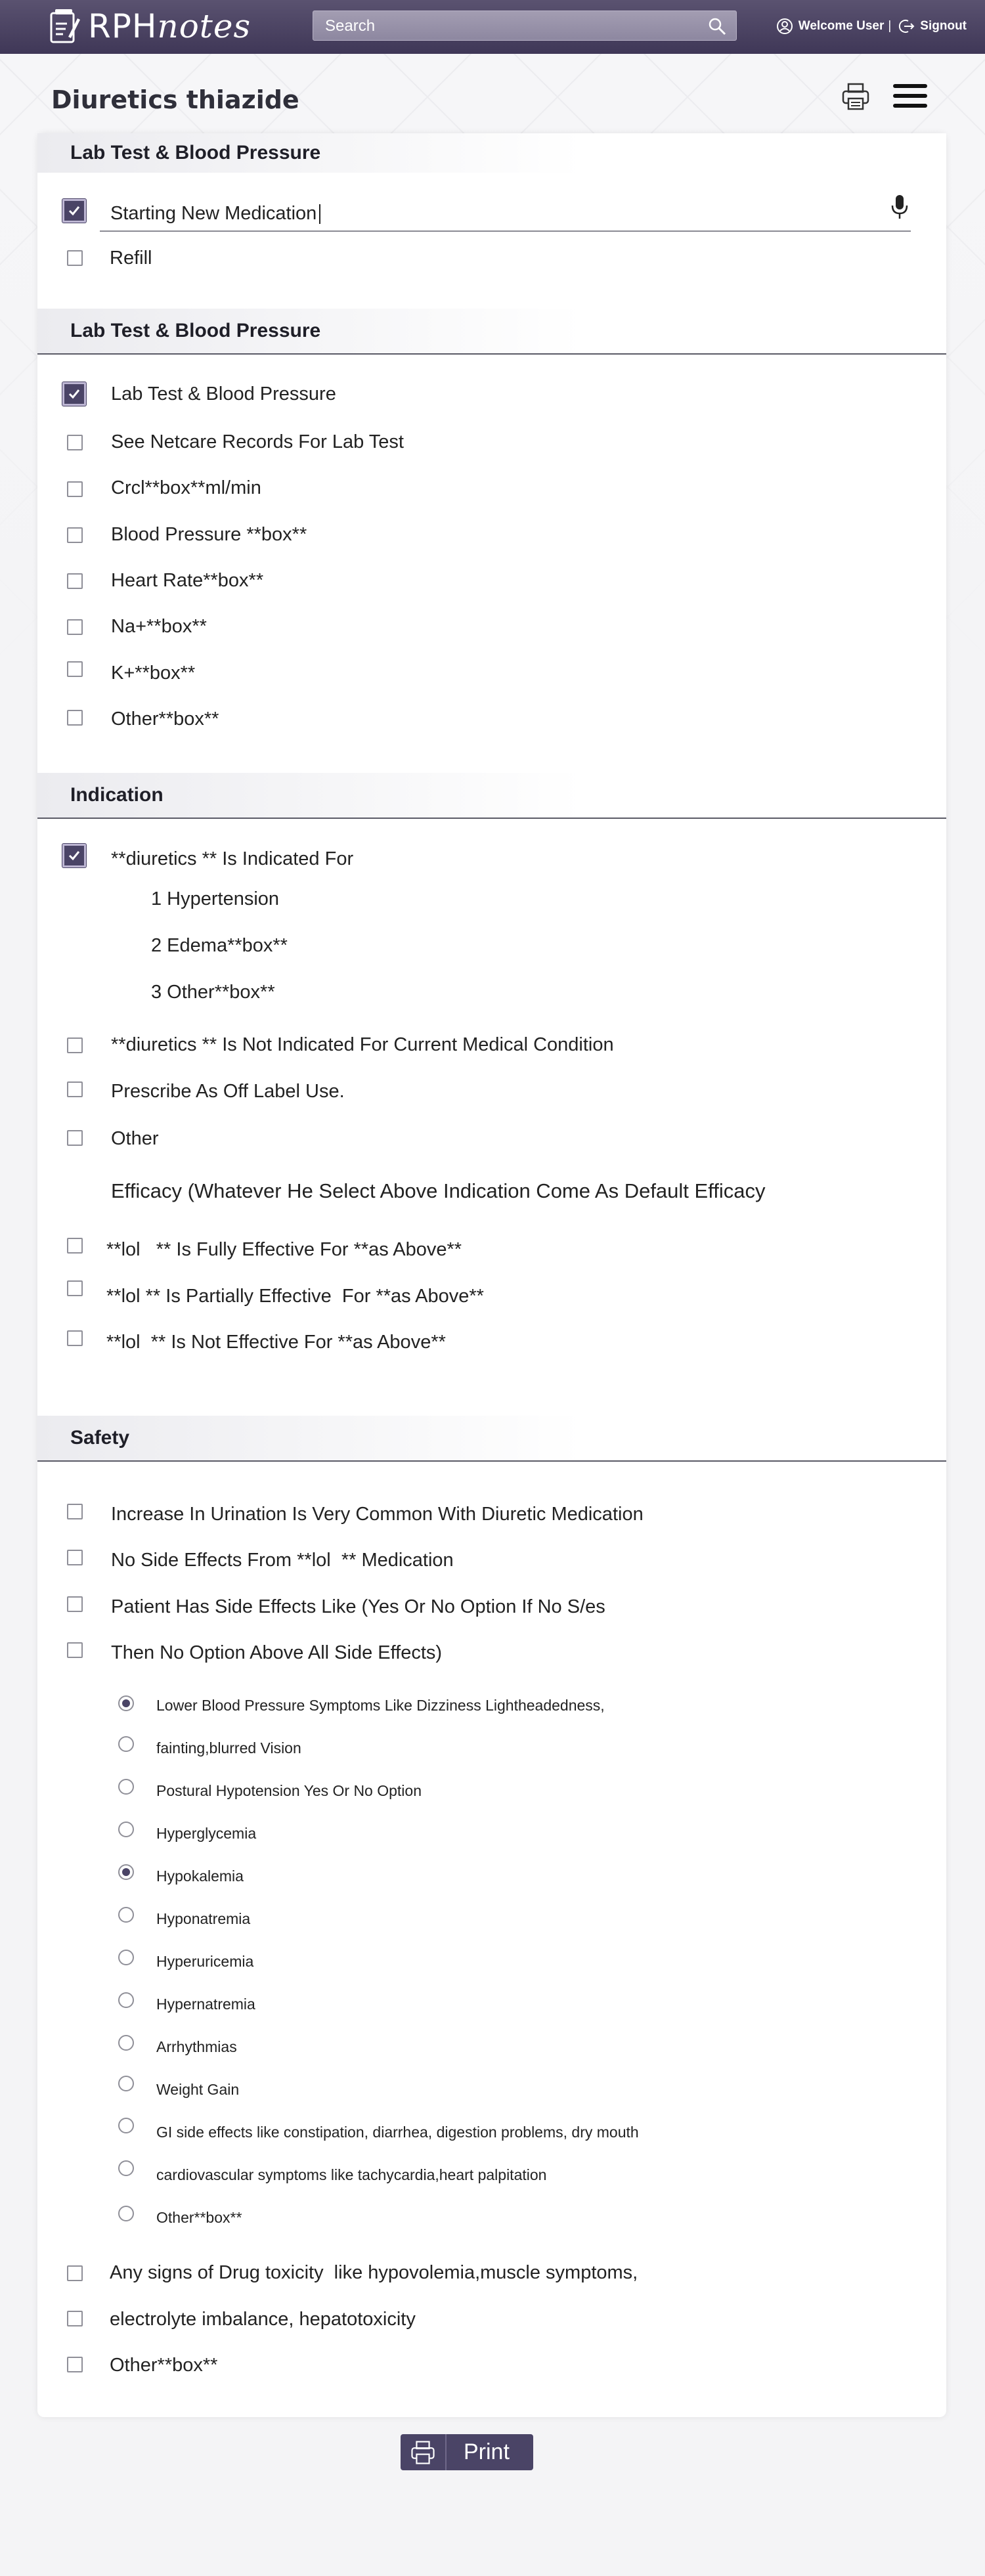  I want to click on radio-hyponatremia, so click(126, 1915).